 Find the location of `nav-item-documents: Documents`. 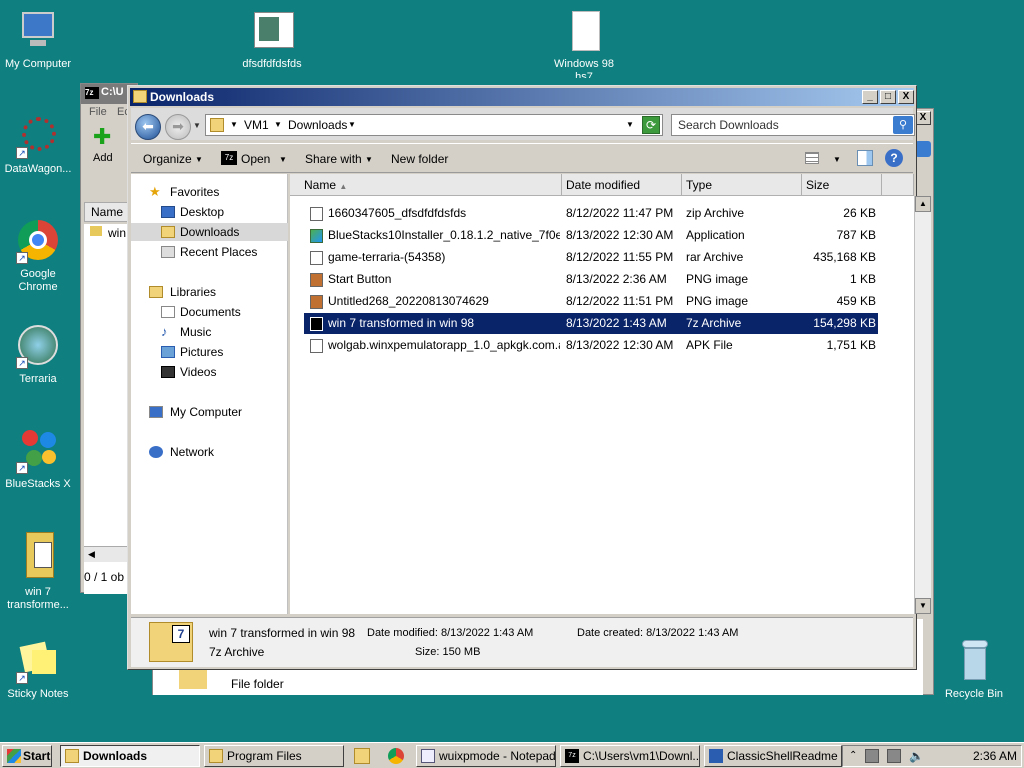

nav-item-documents: Documents is located at coordinates (209, 312).